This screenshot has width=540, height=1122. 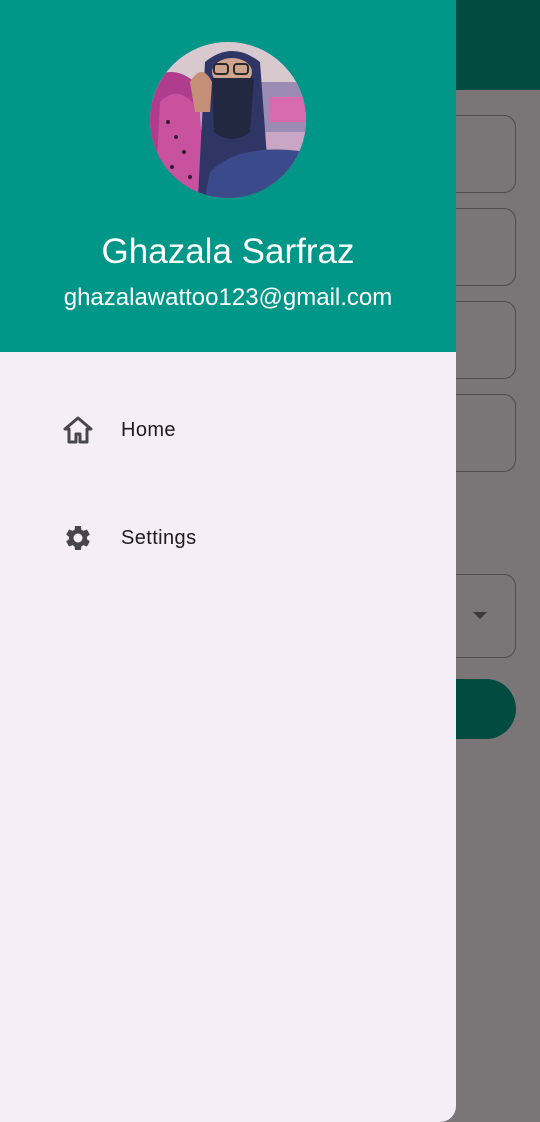 I want to click on home-icon, so click(x=78, y=430).